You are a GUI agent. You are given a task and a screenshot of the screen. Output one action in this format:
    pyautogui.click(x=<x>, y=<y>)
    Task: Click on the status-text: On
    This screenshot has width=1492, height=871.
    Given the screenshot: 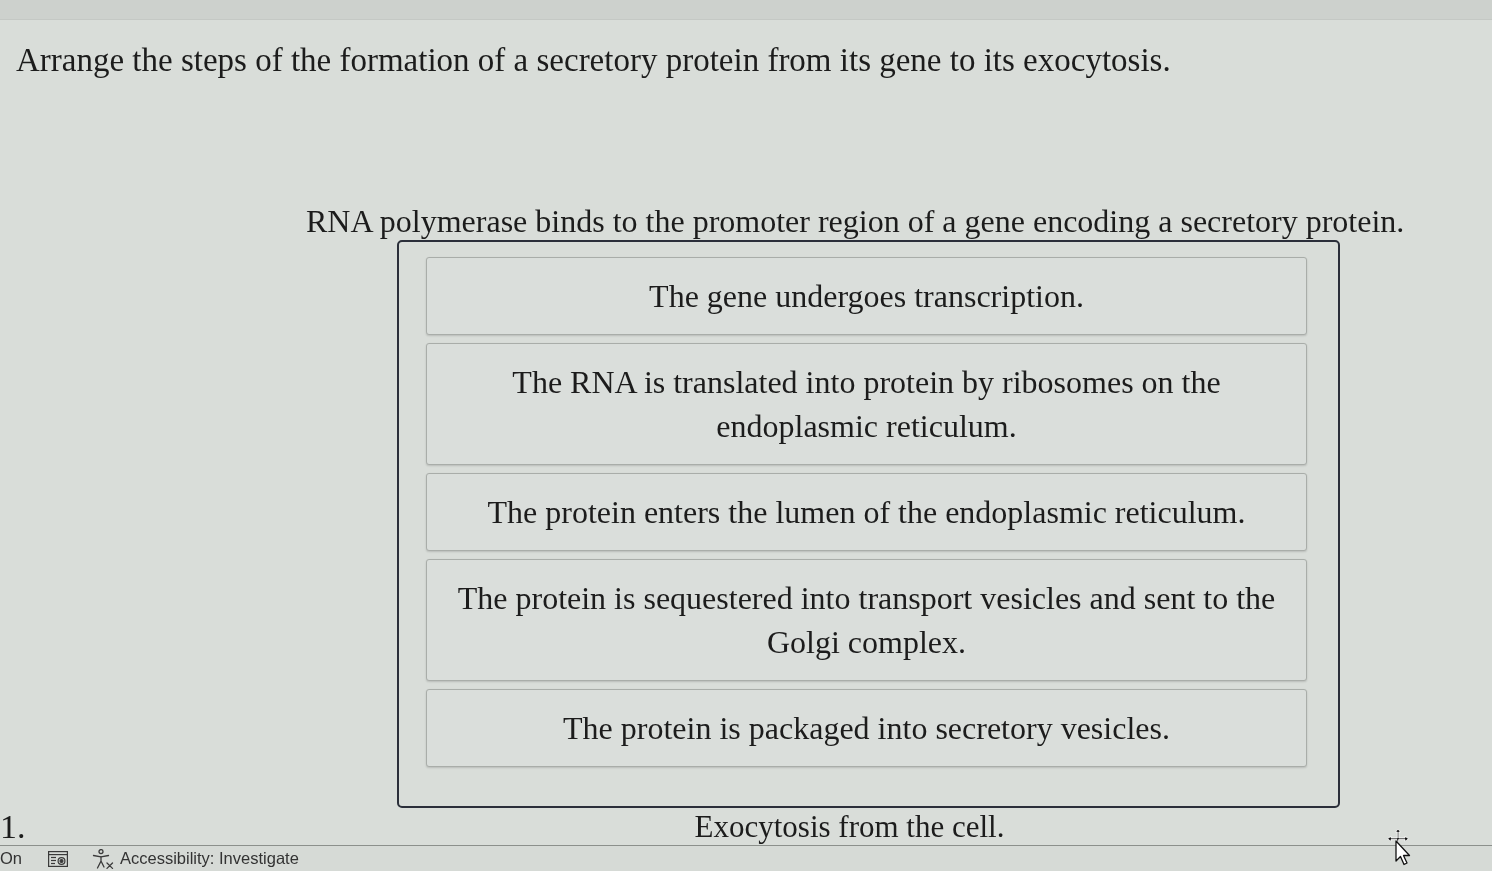 What is the action you would take?
    pyautogui.click(x=11, y=859)
    